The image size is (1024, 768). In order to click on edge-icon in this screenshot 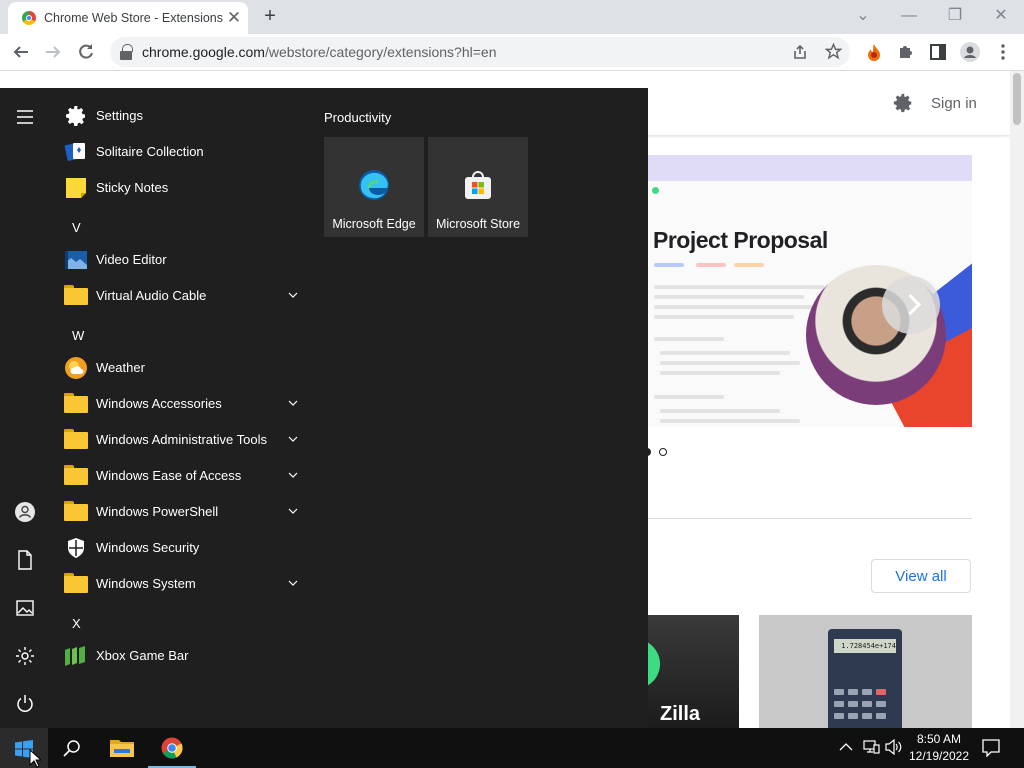, I will do `click(374, 185)`.